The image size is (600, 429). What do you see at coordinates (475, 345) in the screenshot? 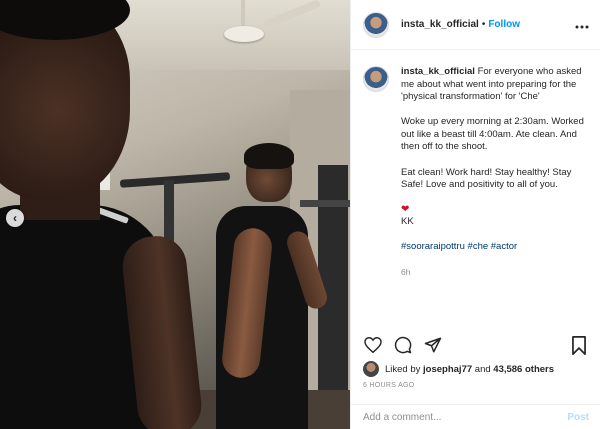
I see `action-bar` at bounding box center [475, 345].